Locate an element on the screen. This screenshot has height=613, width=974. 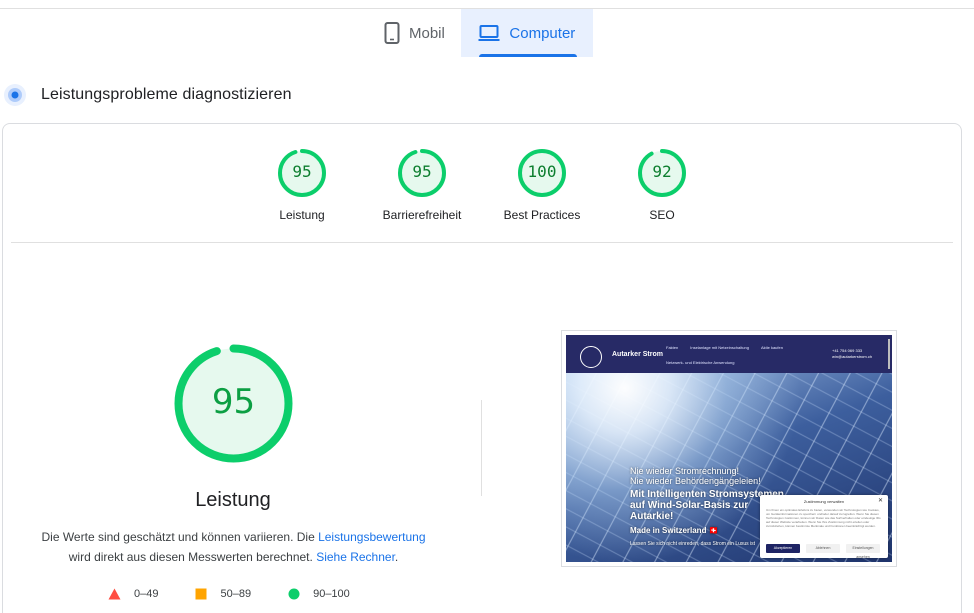
tab-desktop: Computer is located at coordinates (526, 33).